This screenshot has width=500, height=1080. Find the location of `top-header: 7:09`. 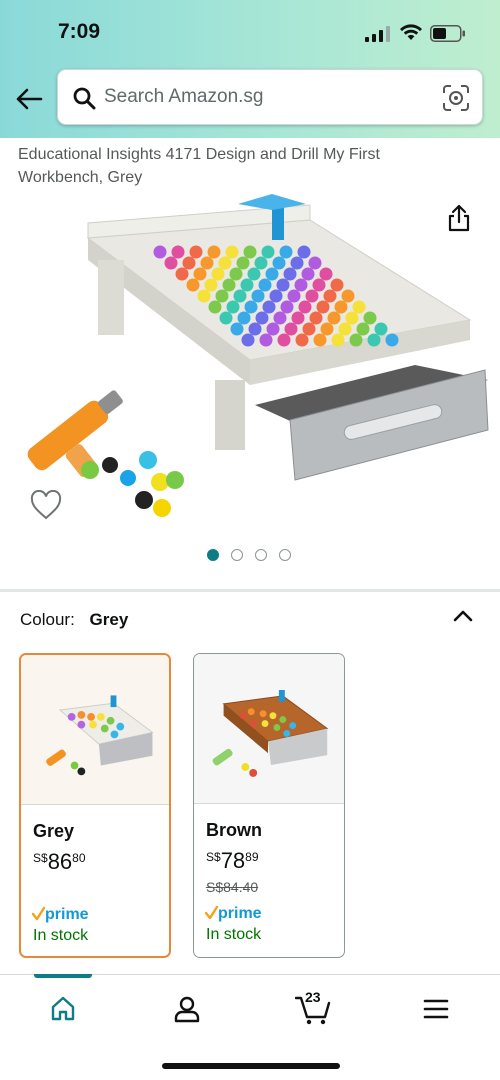

top-header: 7:09 is located at coordinates (250, 69).